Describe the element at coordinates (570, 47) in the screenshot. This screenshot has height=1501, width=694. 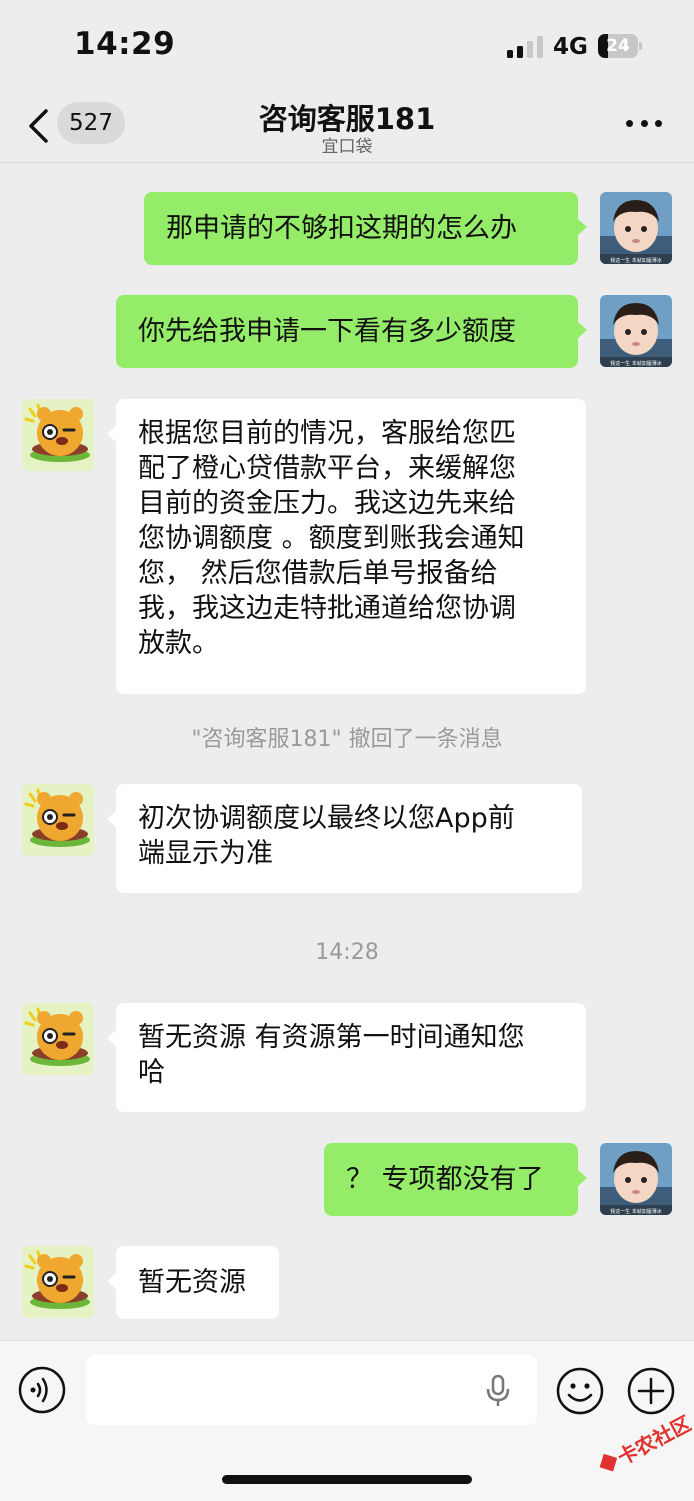
I see `network-type: 4G` at that location.